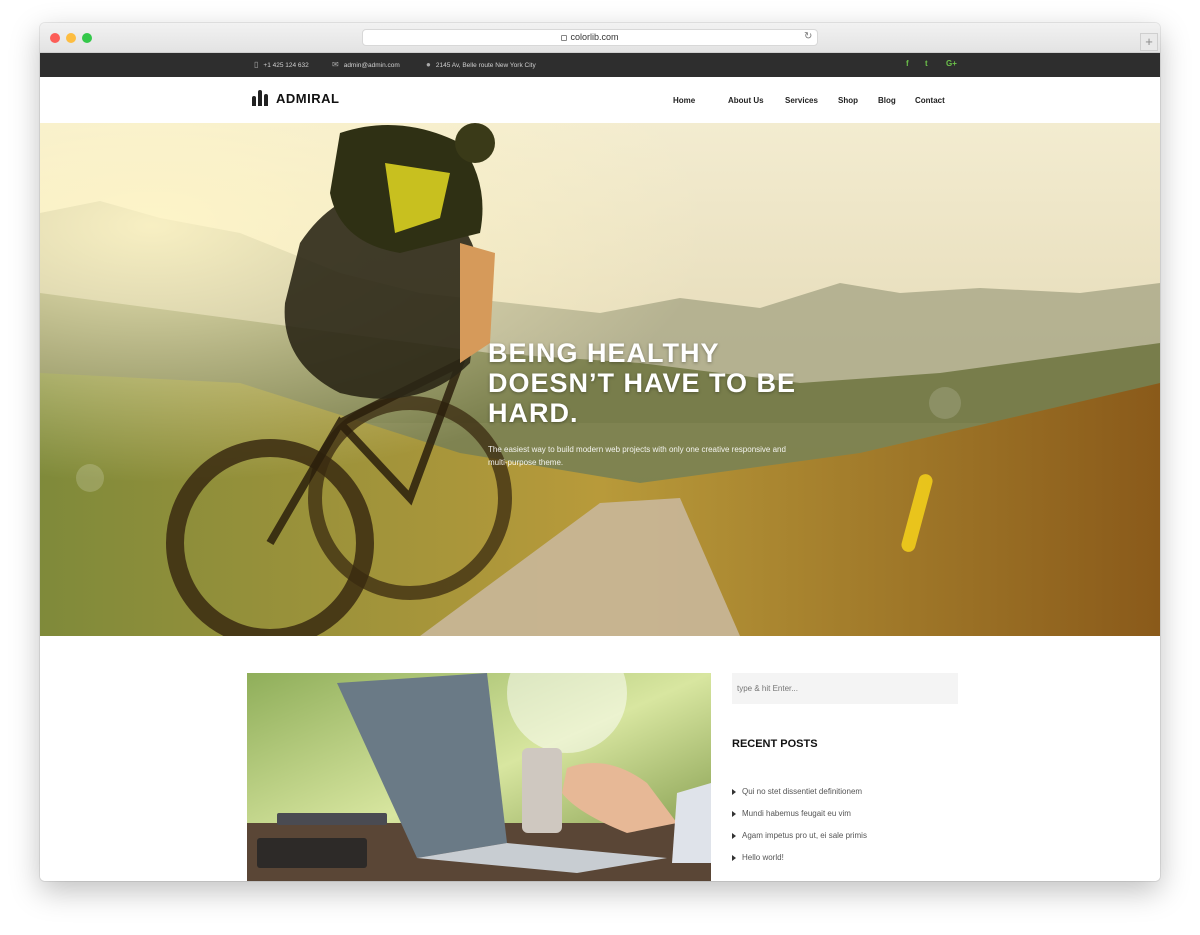 The height and width of the screenshot is (935, 1200). I want to click on recent-post-link: Qui no stet dissentiet definitionem, so click(802, 791).